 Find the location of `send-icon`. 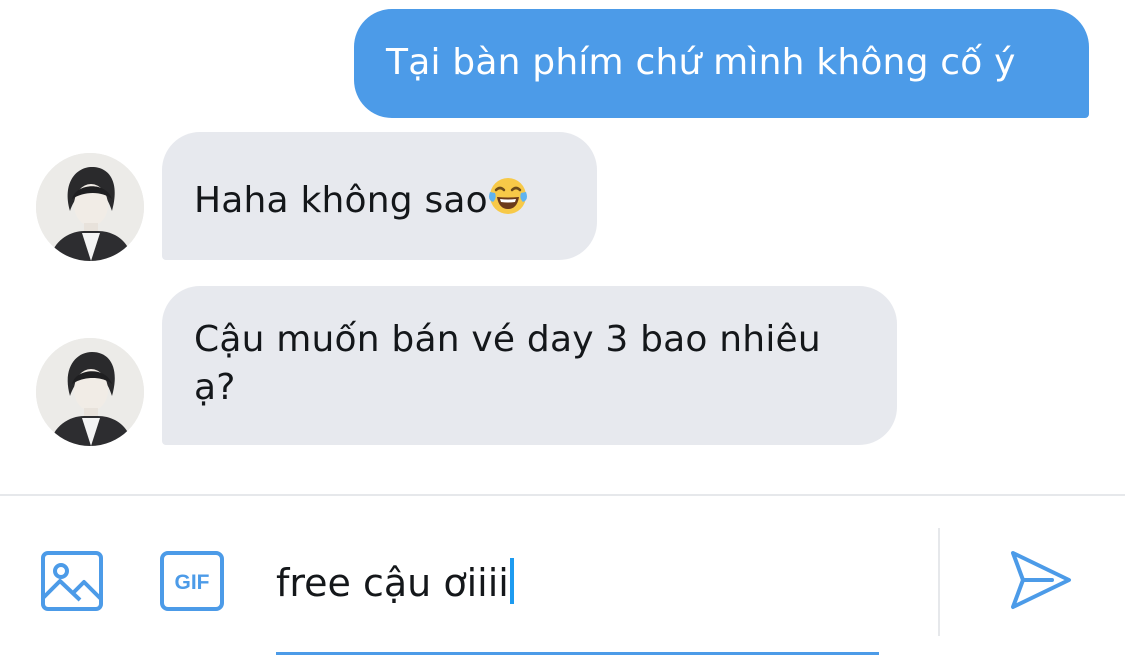

send-icon is located at coordinates (1041, 580).